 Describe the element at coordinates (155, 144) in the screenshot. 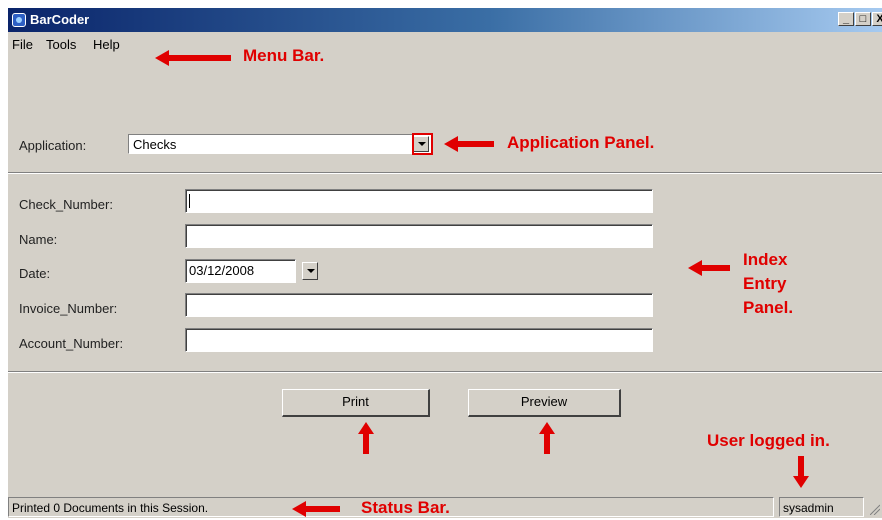

I see `application-selected-value: Checks` at that location.